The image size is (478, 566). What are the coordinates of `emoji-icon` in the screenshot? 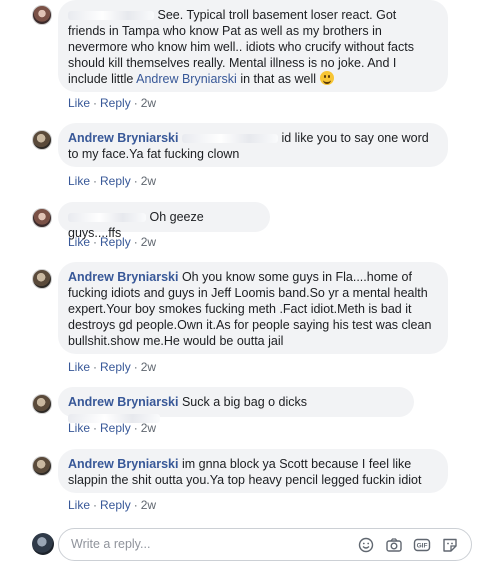 It's located at (366, 545).